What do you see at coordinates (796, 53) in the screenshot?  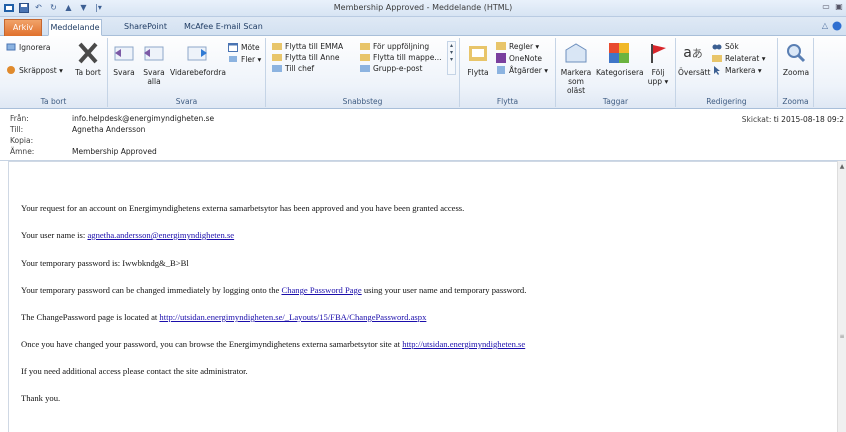 I see `magnifier-icon` at bounding box center [796, 53].